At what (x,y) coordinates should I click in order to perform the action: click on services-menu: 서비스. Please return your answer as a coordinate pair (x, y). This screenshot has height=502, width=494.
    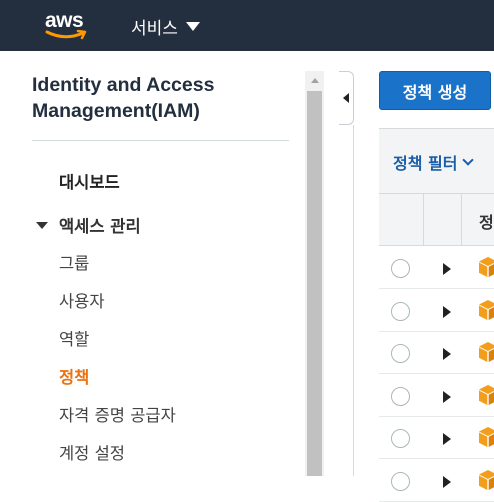
    Looking at the image, I should click on (165, 26).